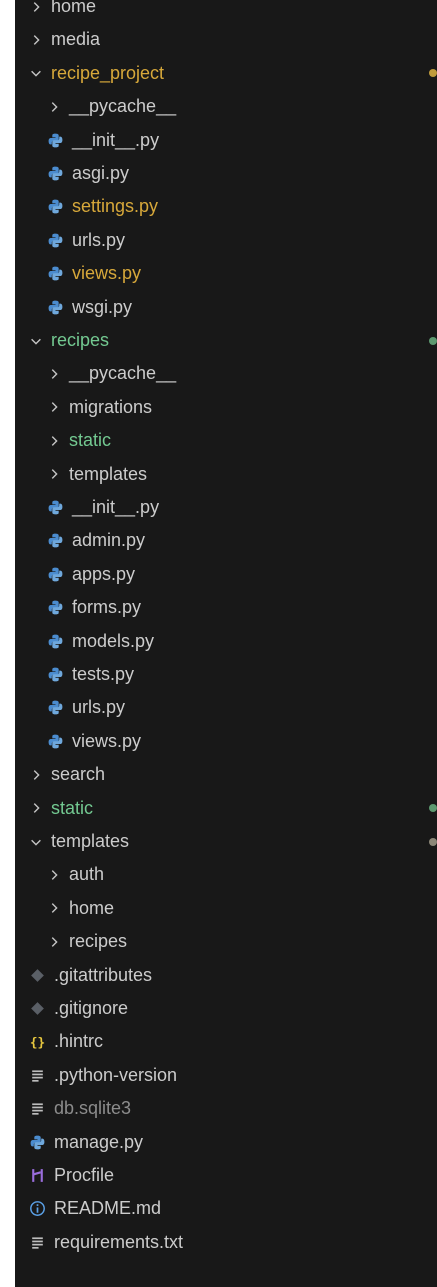 This screenshot has height=1287, width=437. Describe the element at coordinates (37, 1209) in the screenshot. I see `info-icon` at that location.